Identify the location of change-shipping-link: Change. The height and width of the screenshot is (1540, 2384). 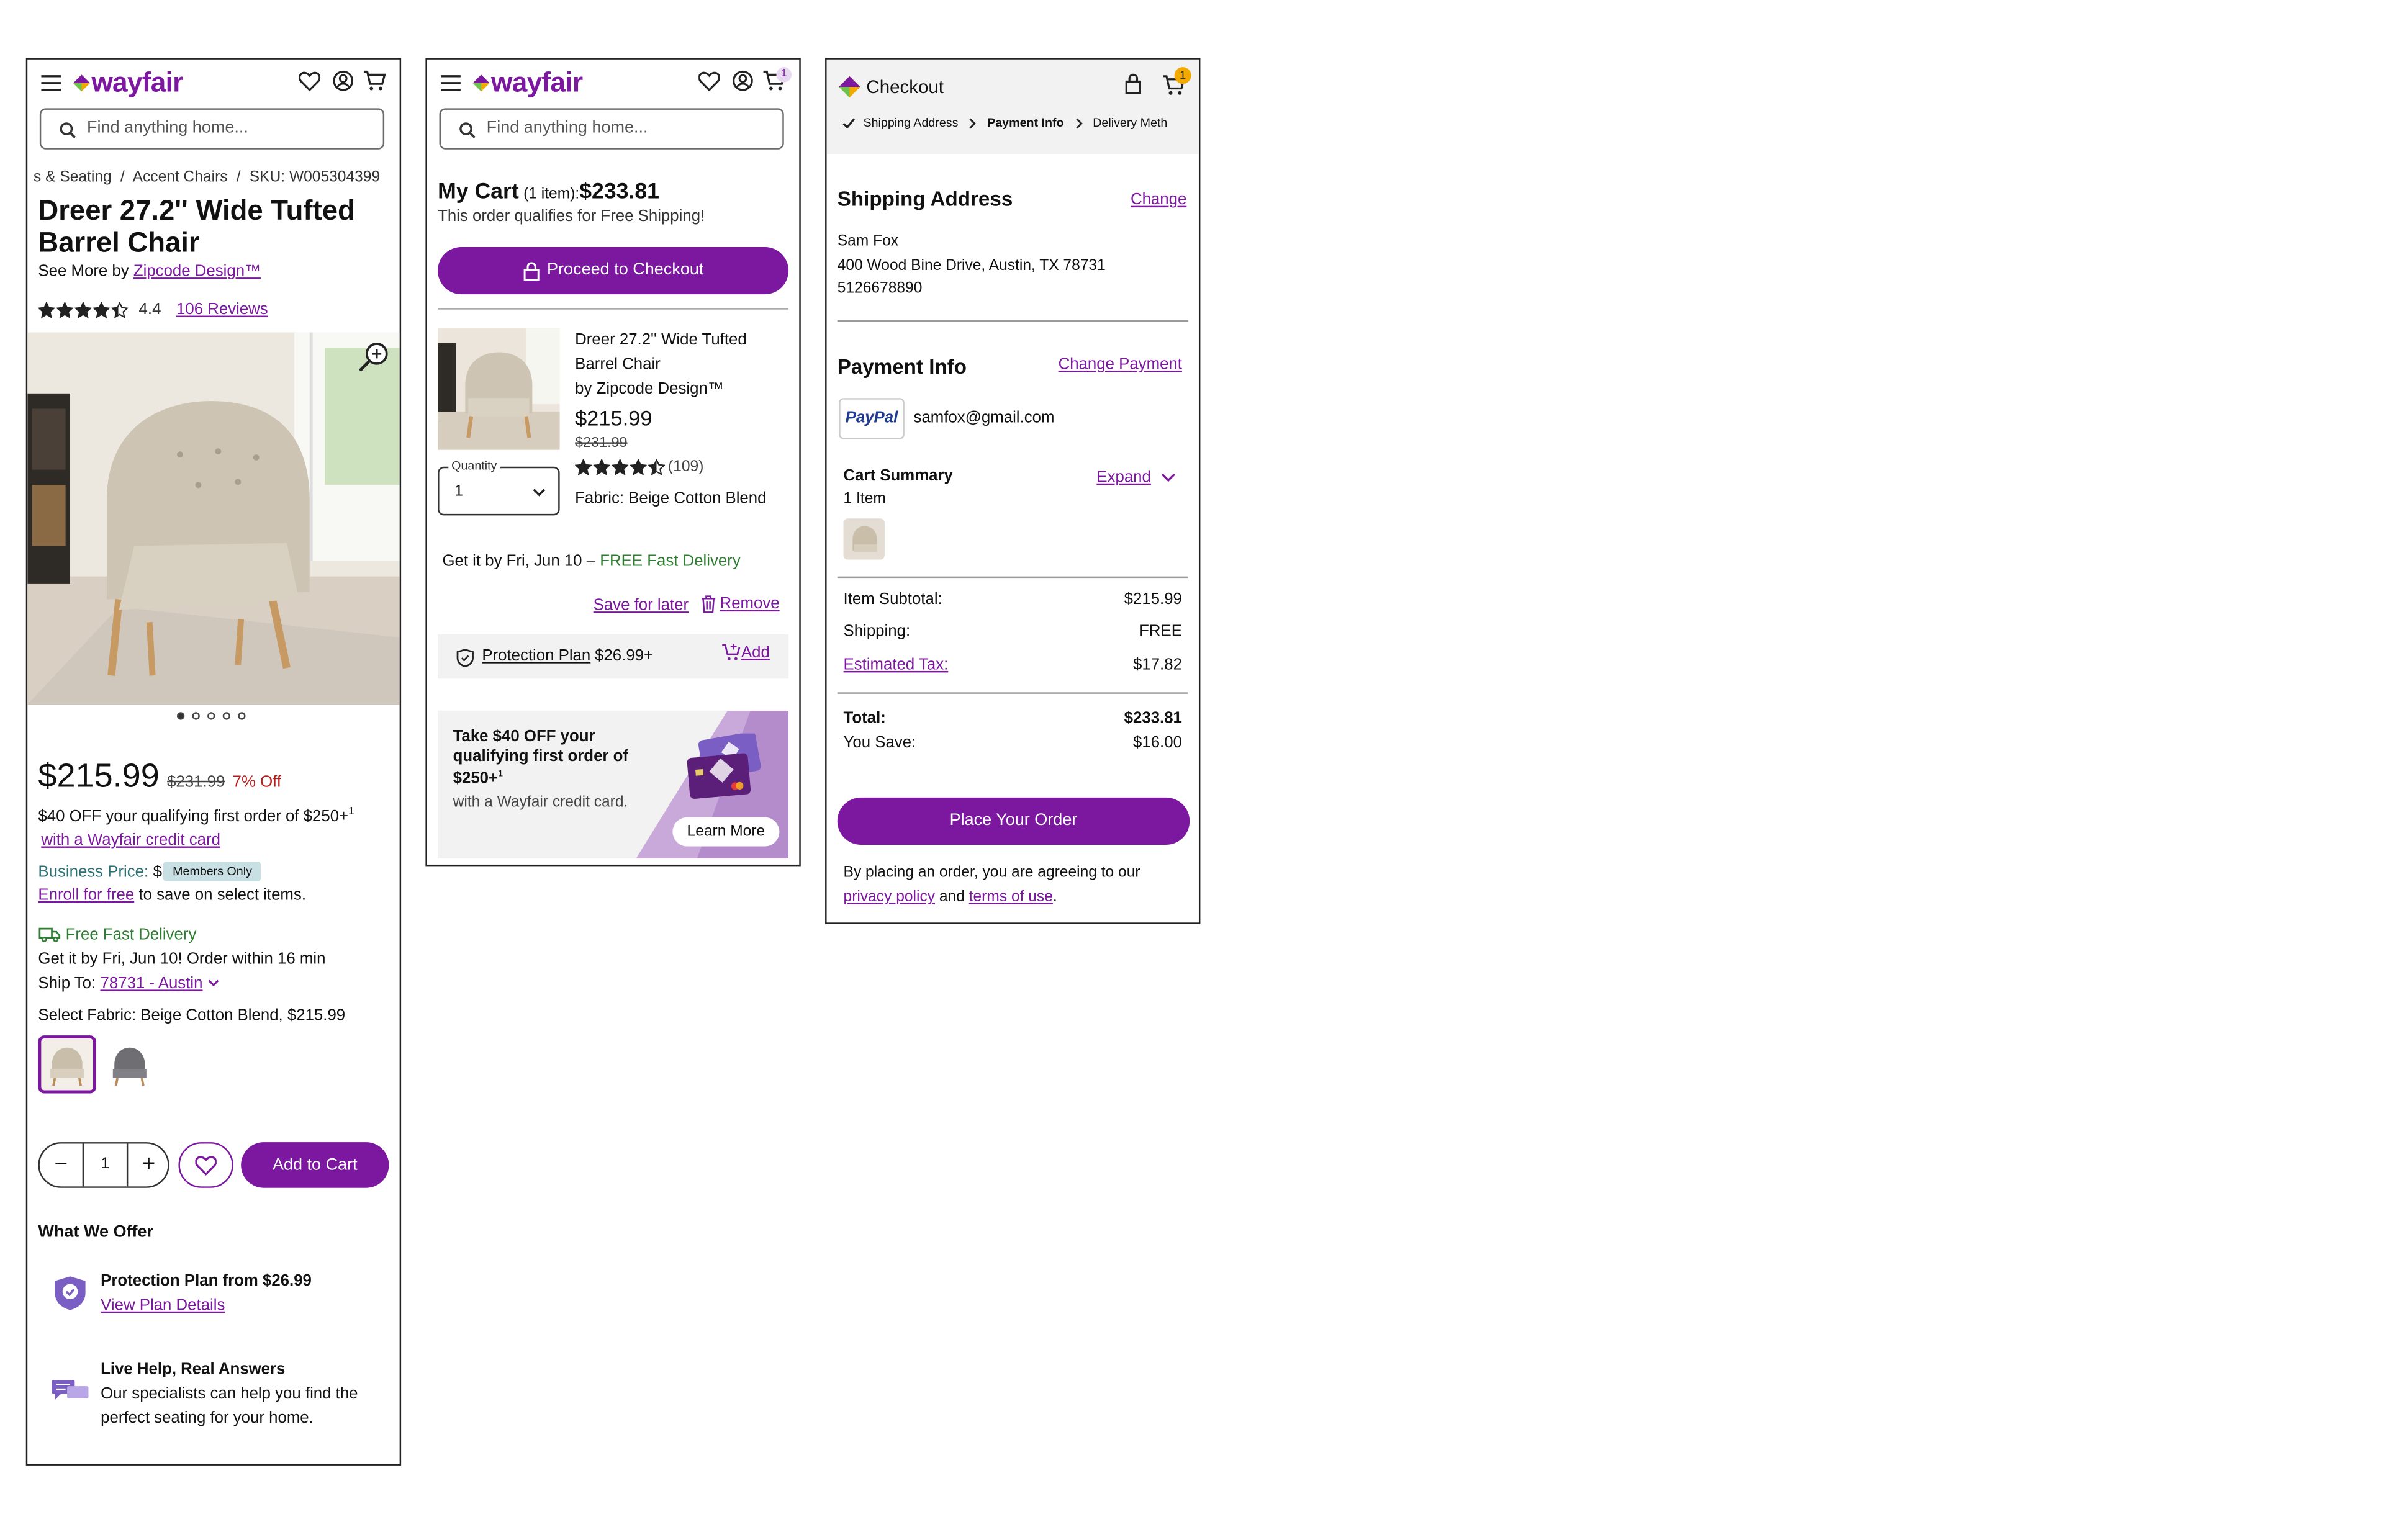
(1158, 200).